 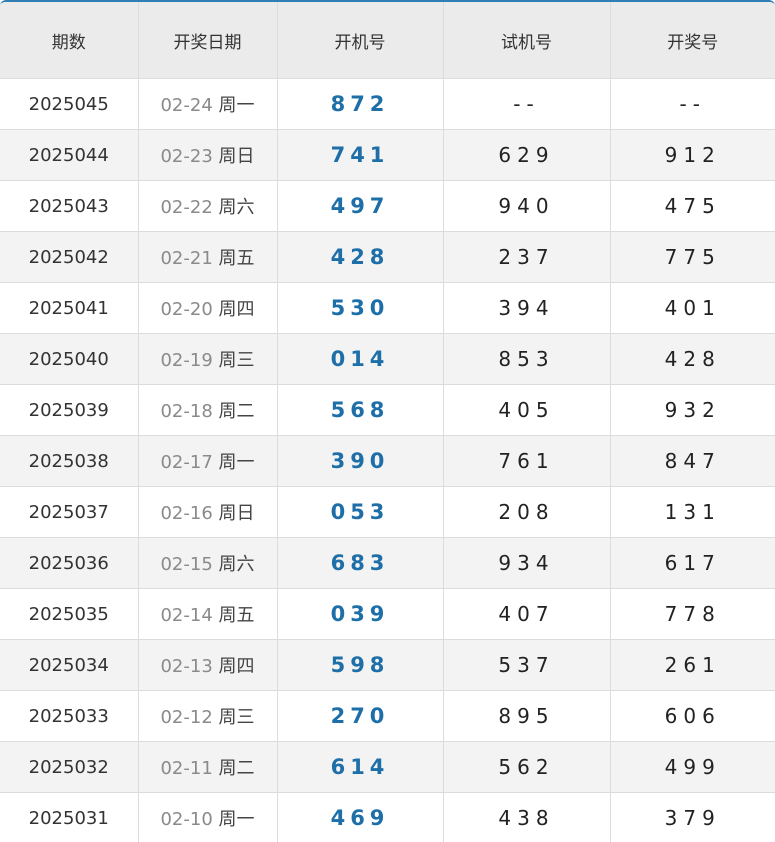 I want to click on draw-machine-number-cell: 741, so click(x=360, y=155).